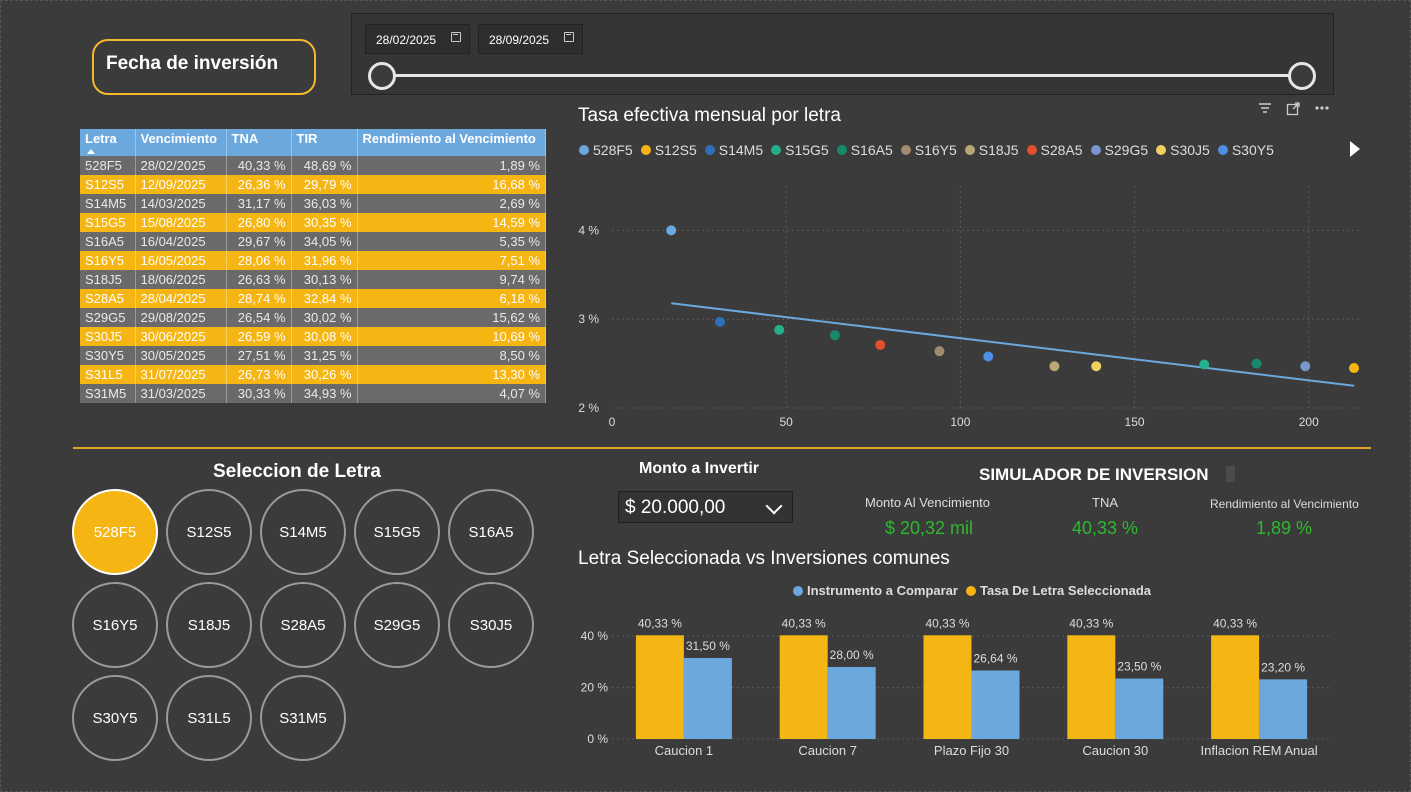 The height and width of the screenshot is (792, 1411). I want to click on letra-button-s30y5: S30Y5, so click(115, 718).